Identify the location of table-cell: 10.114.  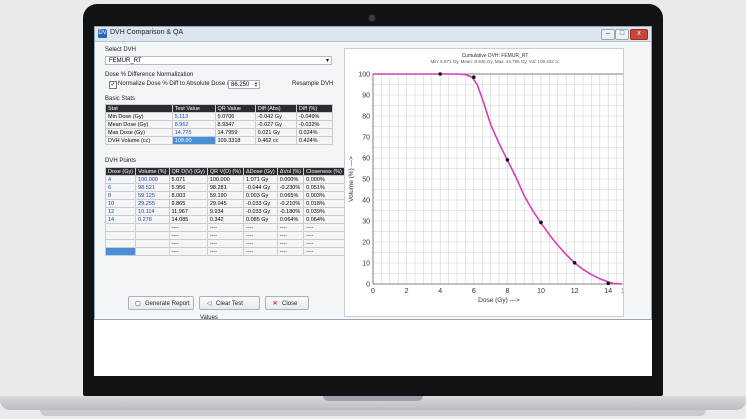
(152, 211).